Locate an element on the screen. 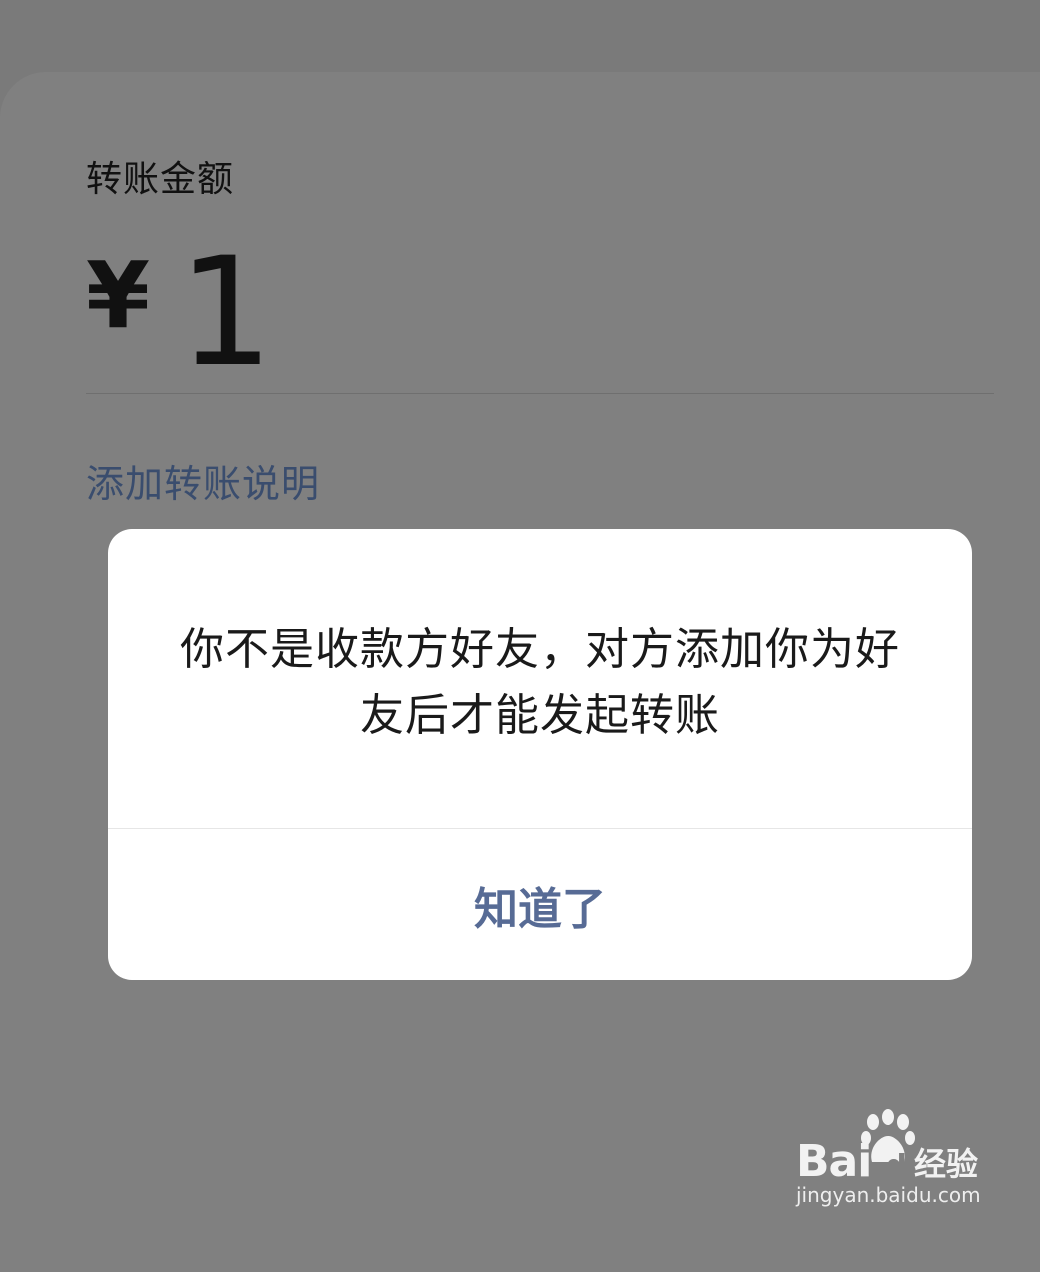 This screenshot has height=1272, width=1040. amount-value: 1 is located at coordinates (225, 313).